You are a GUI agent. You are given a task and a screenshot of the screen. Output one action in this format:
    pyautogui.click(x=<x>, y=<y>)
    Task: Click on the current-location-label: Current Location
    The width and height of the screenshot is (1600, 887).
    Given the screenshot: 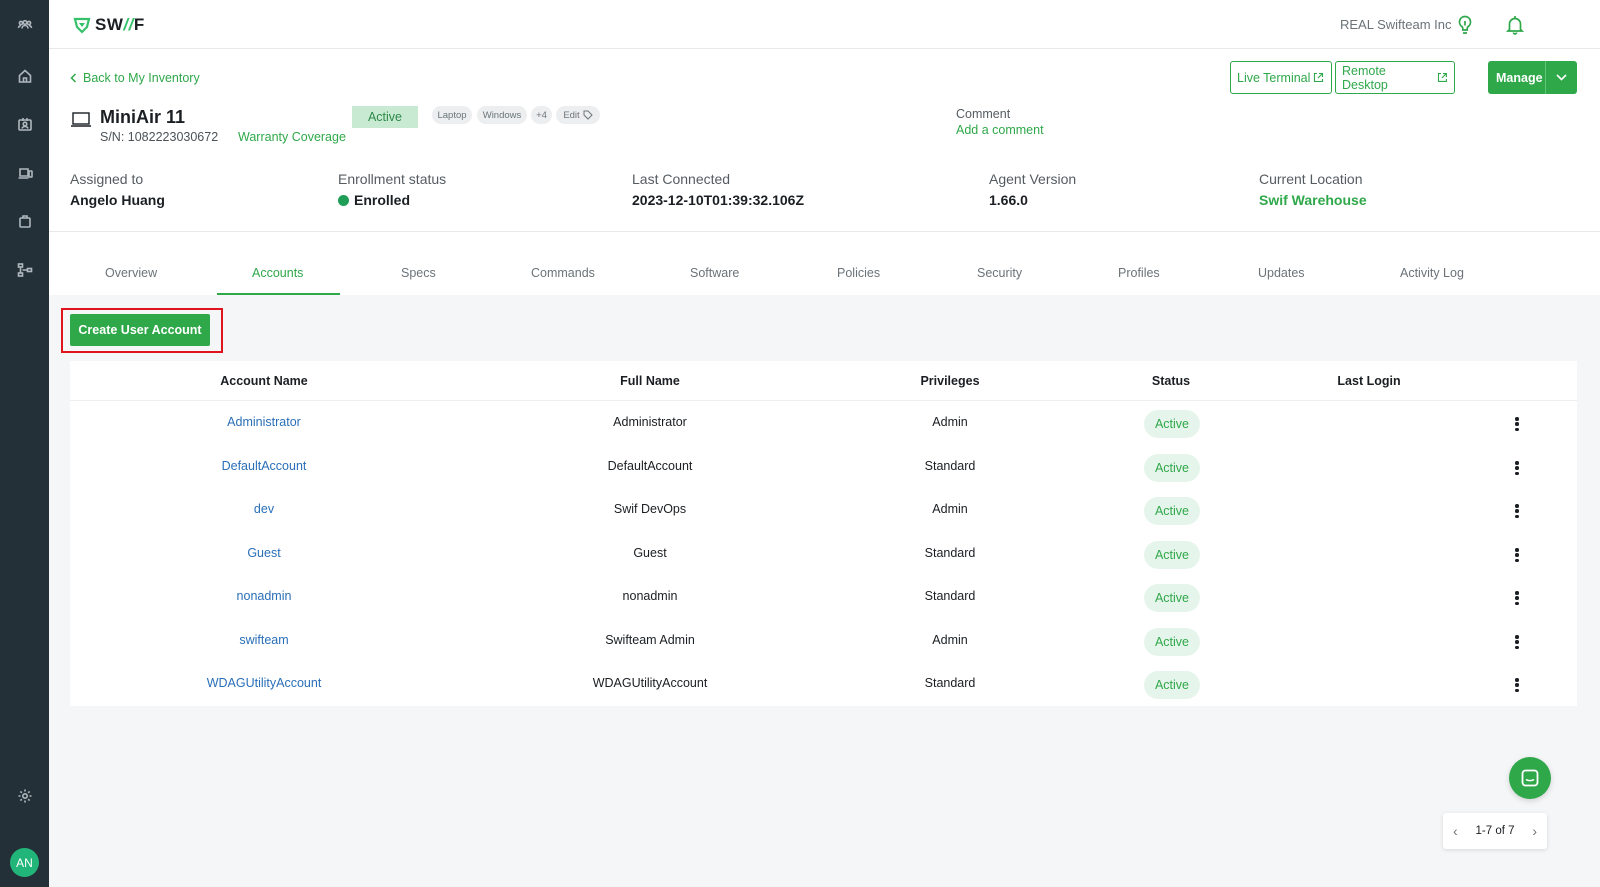 What is the action you would take?
    pyautogui.click(x=1311, y=179)
    